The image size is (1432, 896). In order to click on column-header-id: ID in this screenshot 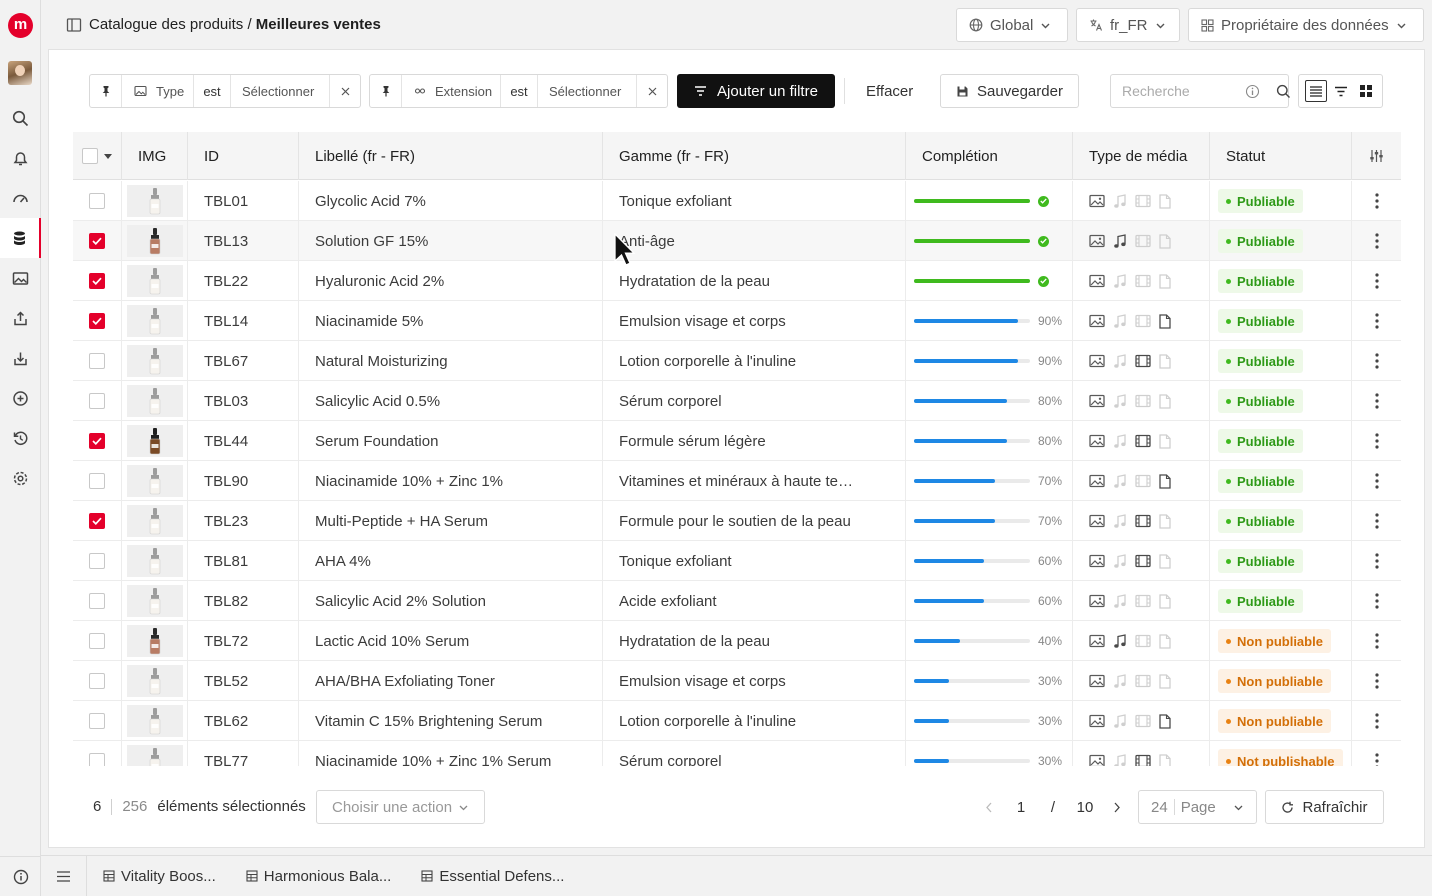, I will do `click(243, 156)`.